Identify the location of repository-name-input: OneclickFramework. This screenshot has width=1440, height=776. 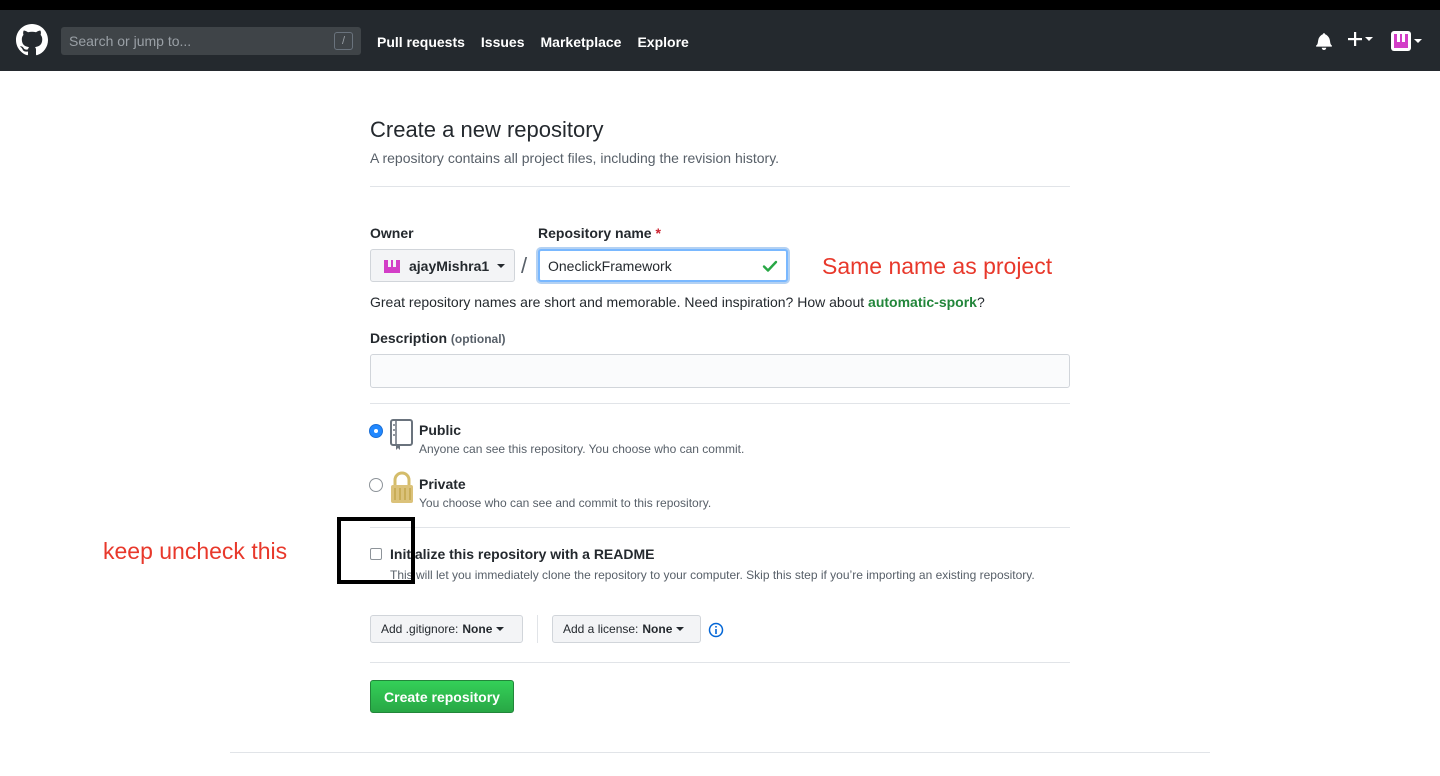
(663, 265).